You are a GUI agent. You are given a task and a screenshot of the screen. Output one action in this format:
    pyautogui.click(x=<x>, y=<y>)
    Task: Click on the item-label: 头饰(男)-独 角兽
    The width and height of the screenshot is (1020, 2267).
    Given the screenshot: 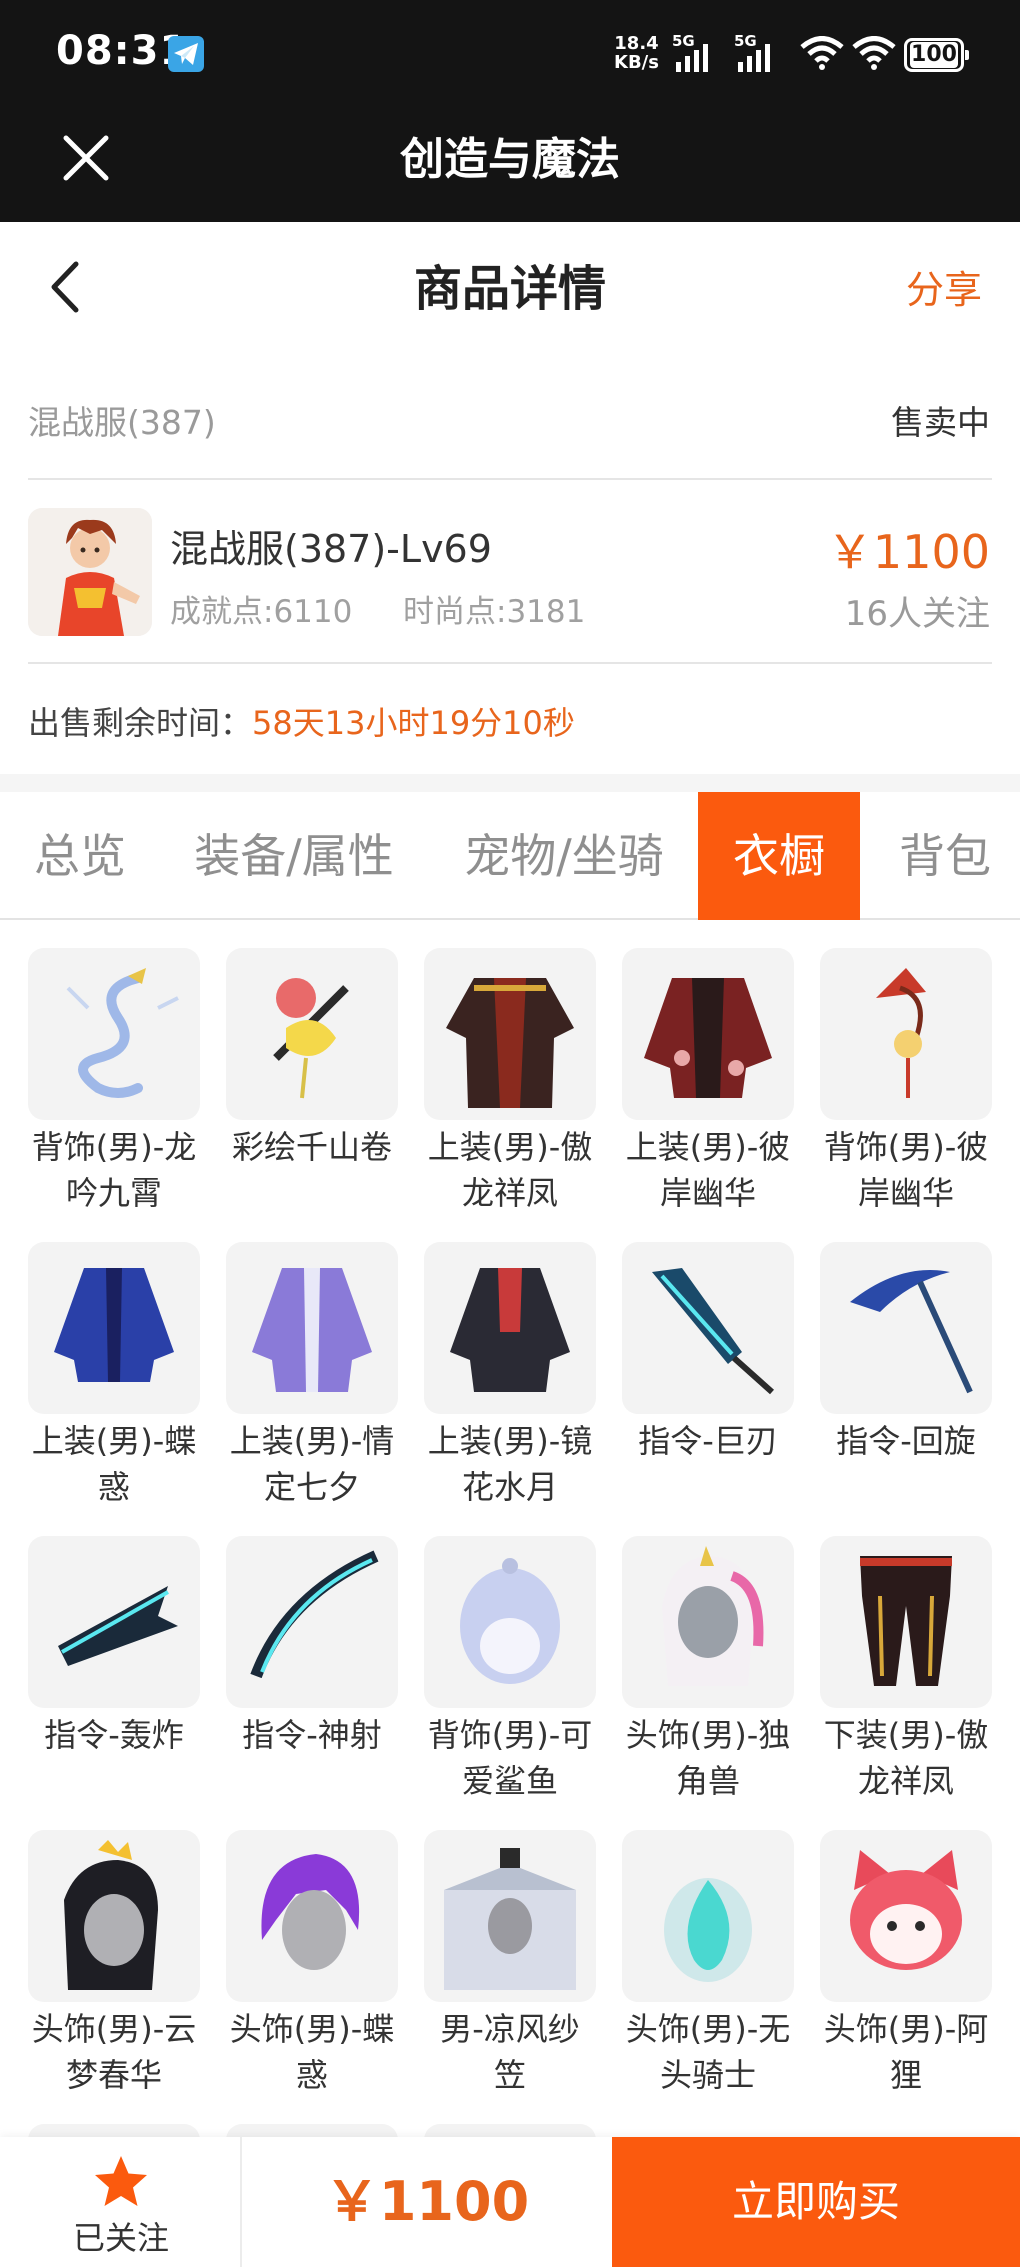 What is the action you would take?
    pyautogui.click(x=708, y=1758)
    